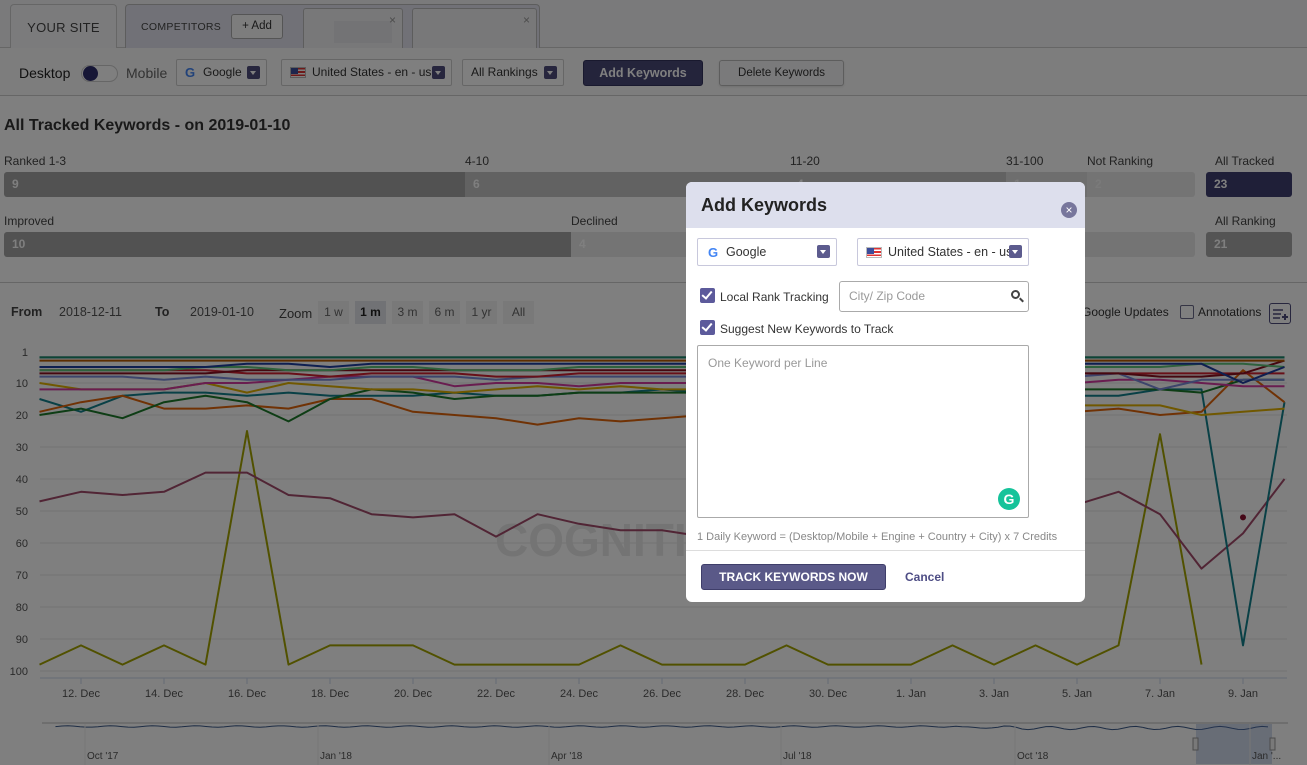 The height and width of the screenshot is (765, 1307). I want to click on local-rank-label: Local Rank Tracking, so click(774, 297).